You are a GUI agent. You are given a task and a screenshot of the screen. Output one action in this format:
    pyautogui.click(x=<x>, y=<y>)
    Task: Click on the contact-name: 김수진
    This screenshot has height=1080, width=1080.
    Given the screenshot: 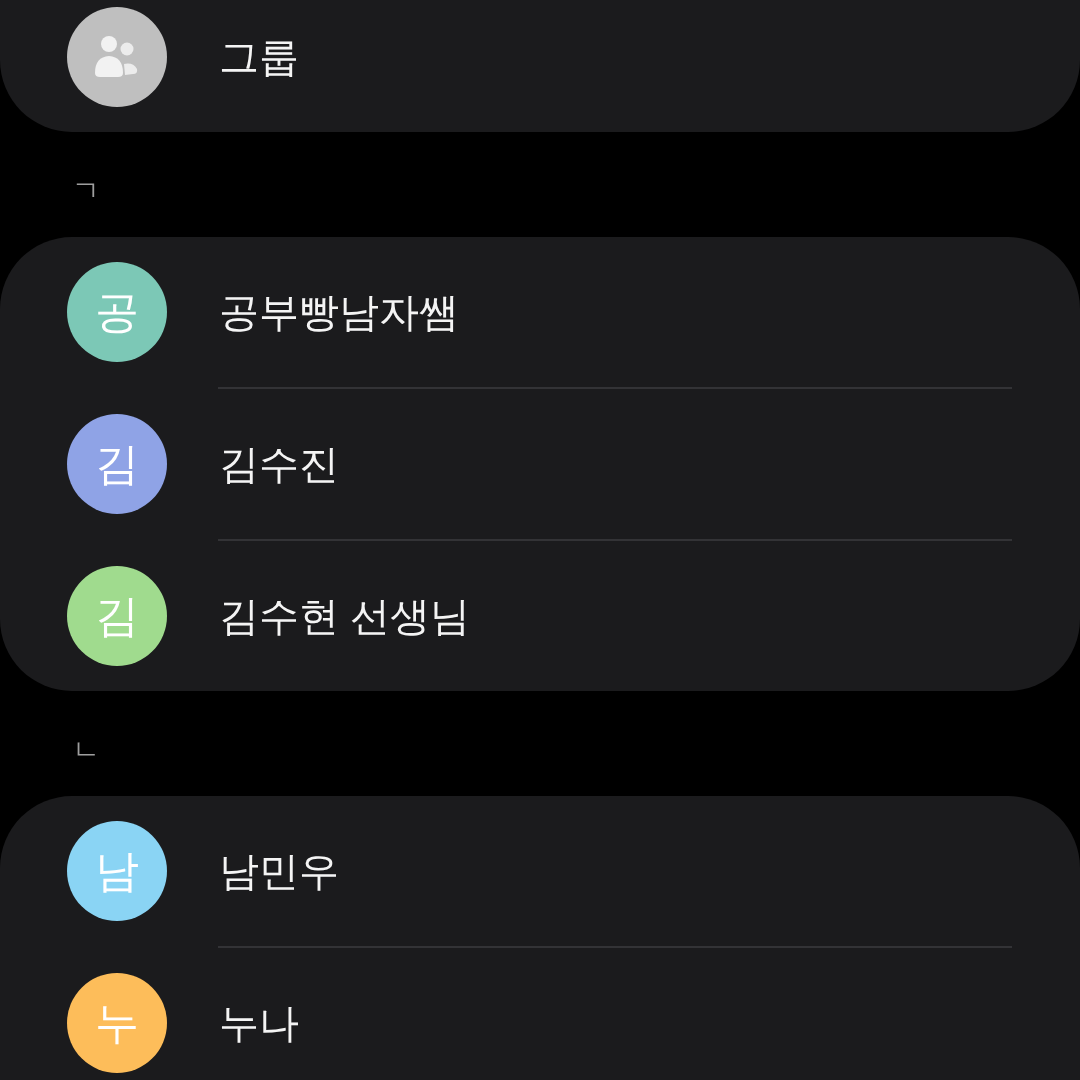 What is the action you would take?
    pyautogui.click(x=279, y=464)
    